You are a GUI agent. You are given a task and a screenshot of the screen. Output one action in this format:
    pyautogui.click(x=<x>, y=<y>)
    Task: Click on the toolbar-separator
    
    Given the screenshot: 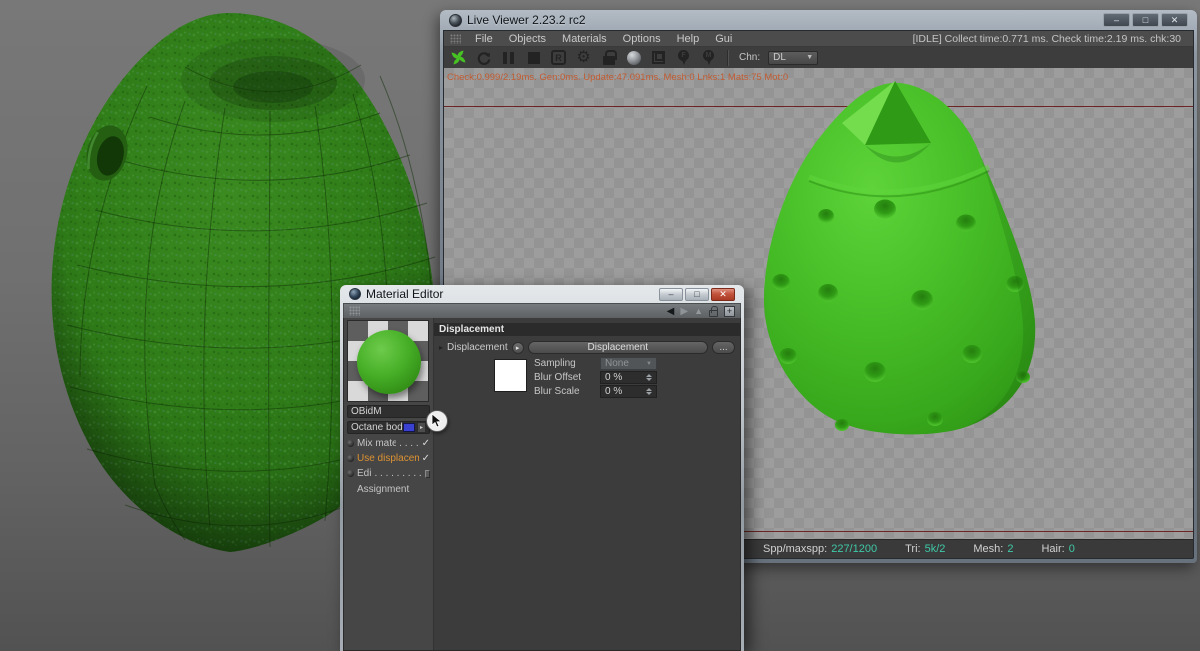 What is the action you would take?
    pyautogui.click(x=728, y=57)
    